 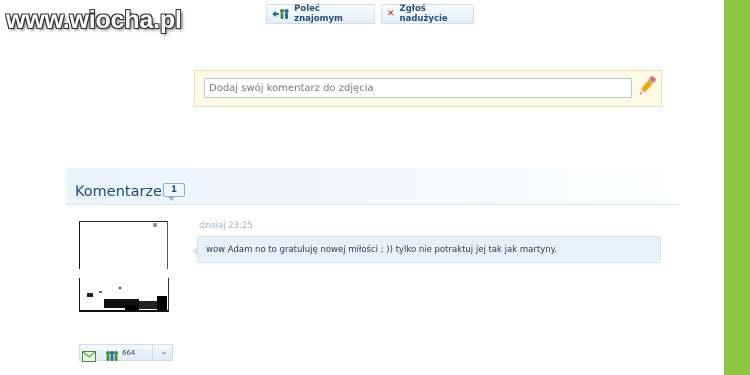 I want to click on report-label: Zgłoś nadużycie, so click(x=423, y=14).